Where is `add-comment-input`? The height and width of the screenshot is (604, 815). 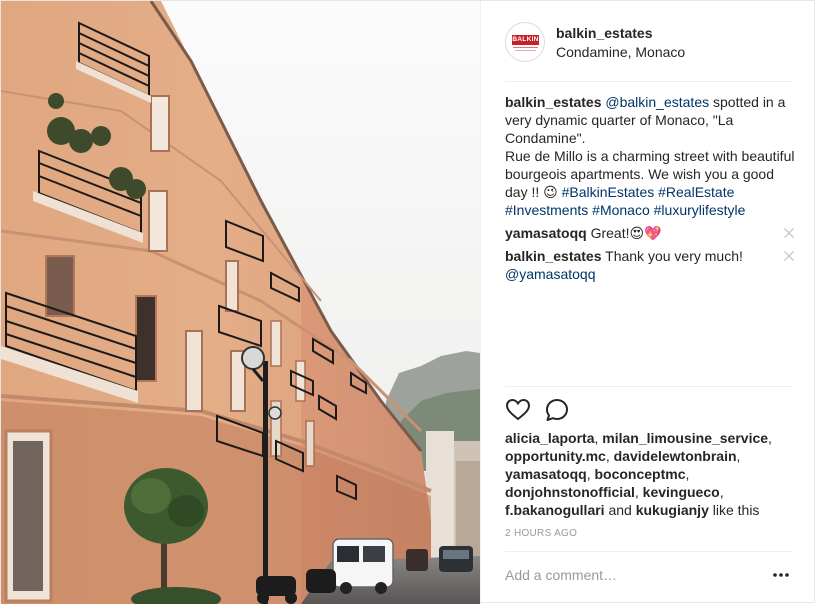
add-comment-input is located at coordinates (630, 575).